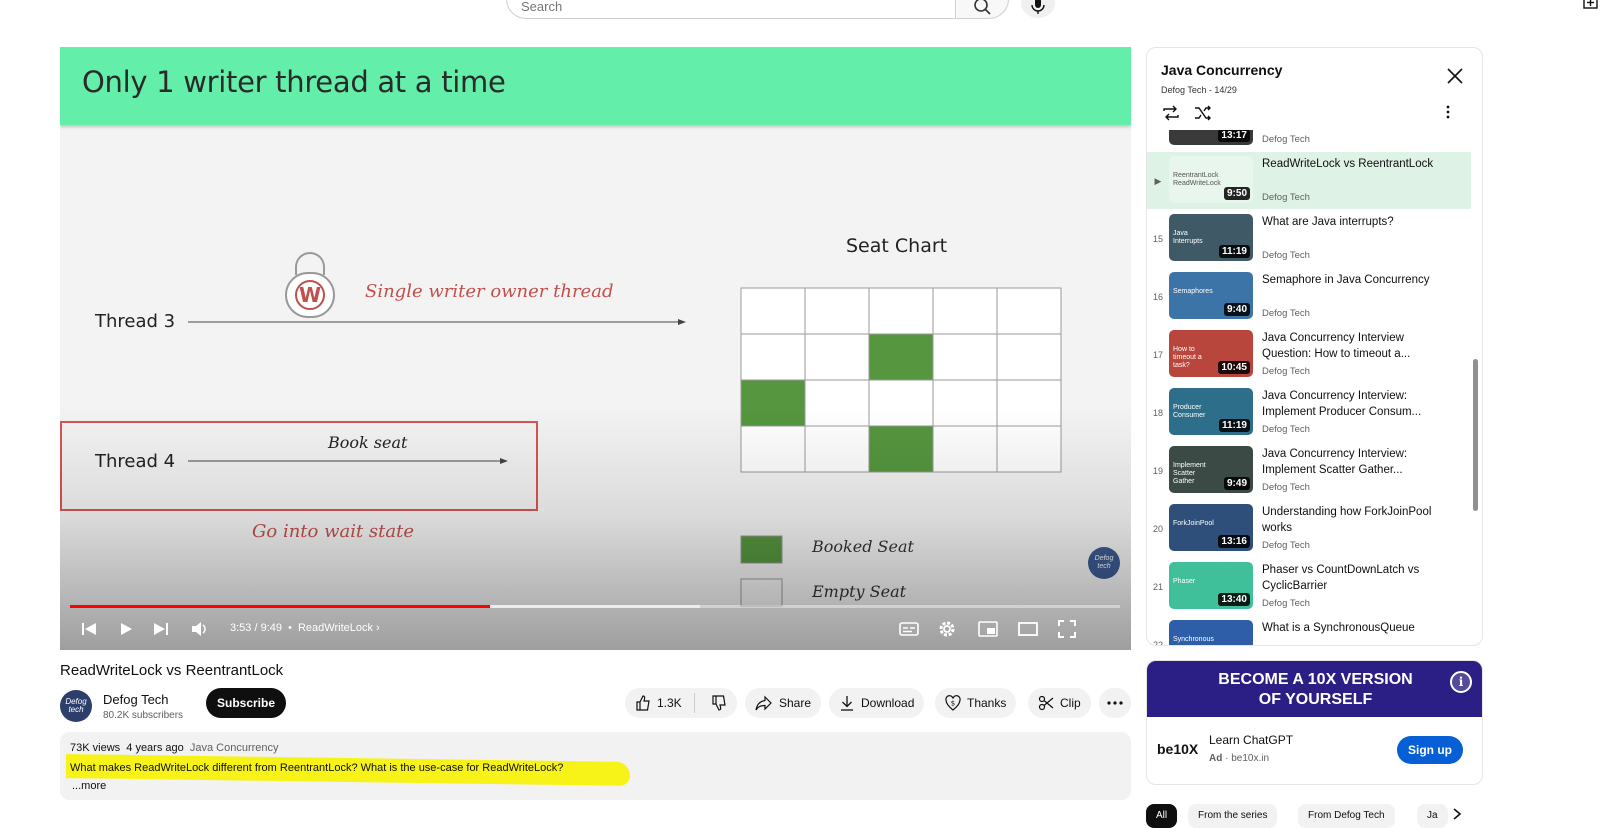 The width and height of the screenshot is (1613, 828). I want to click on search-icon, so click(982, 7).